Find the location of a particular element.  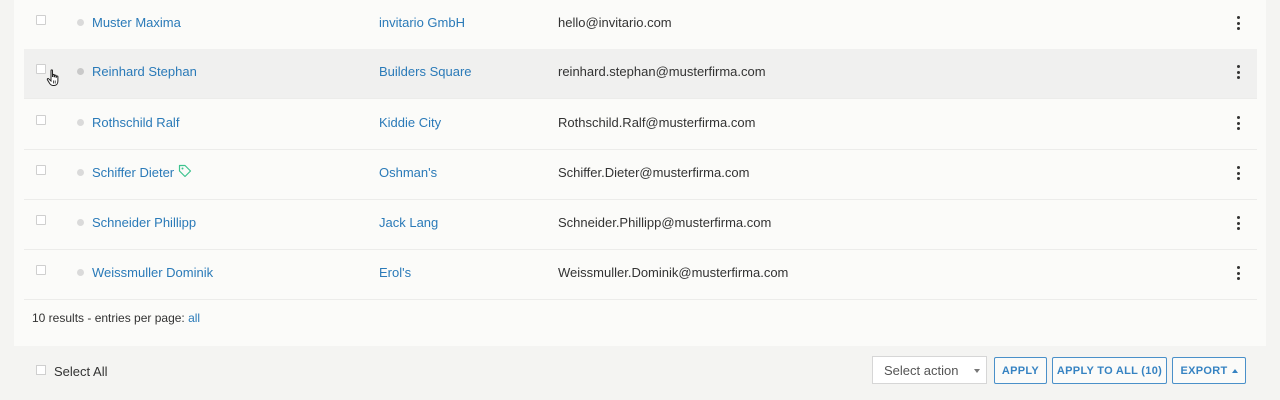

caret-down-icon is located at coordinates (977, 371).